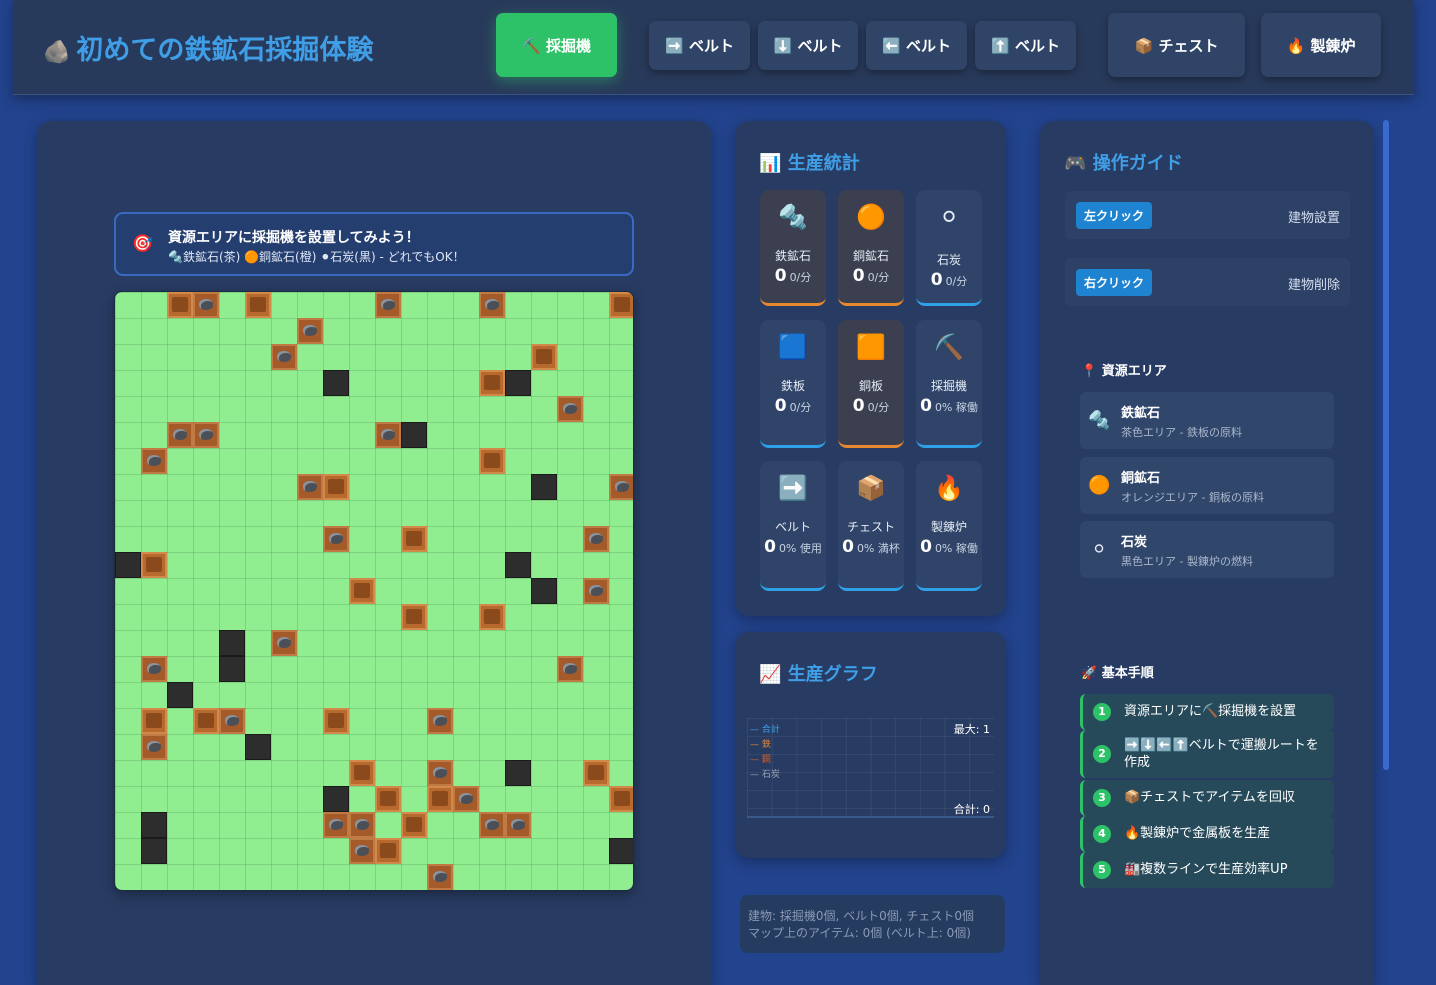  I want to click on legend-coal: — 石炭, so click(765, 775).